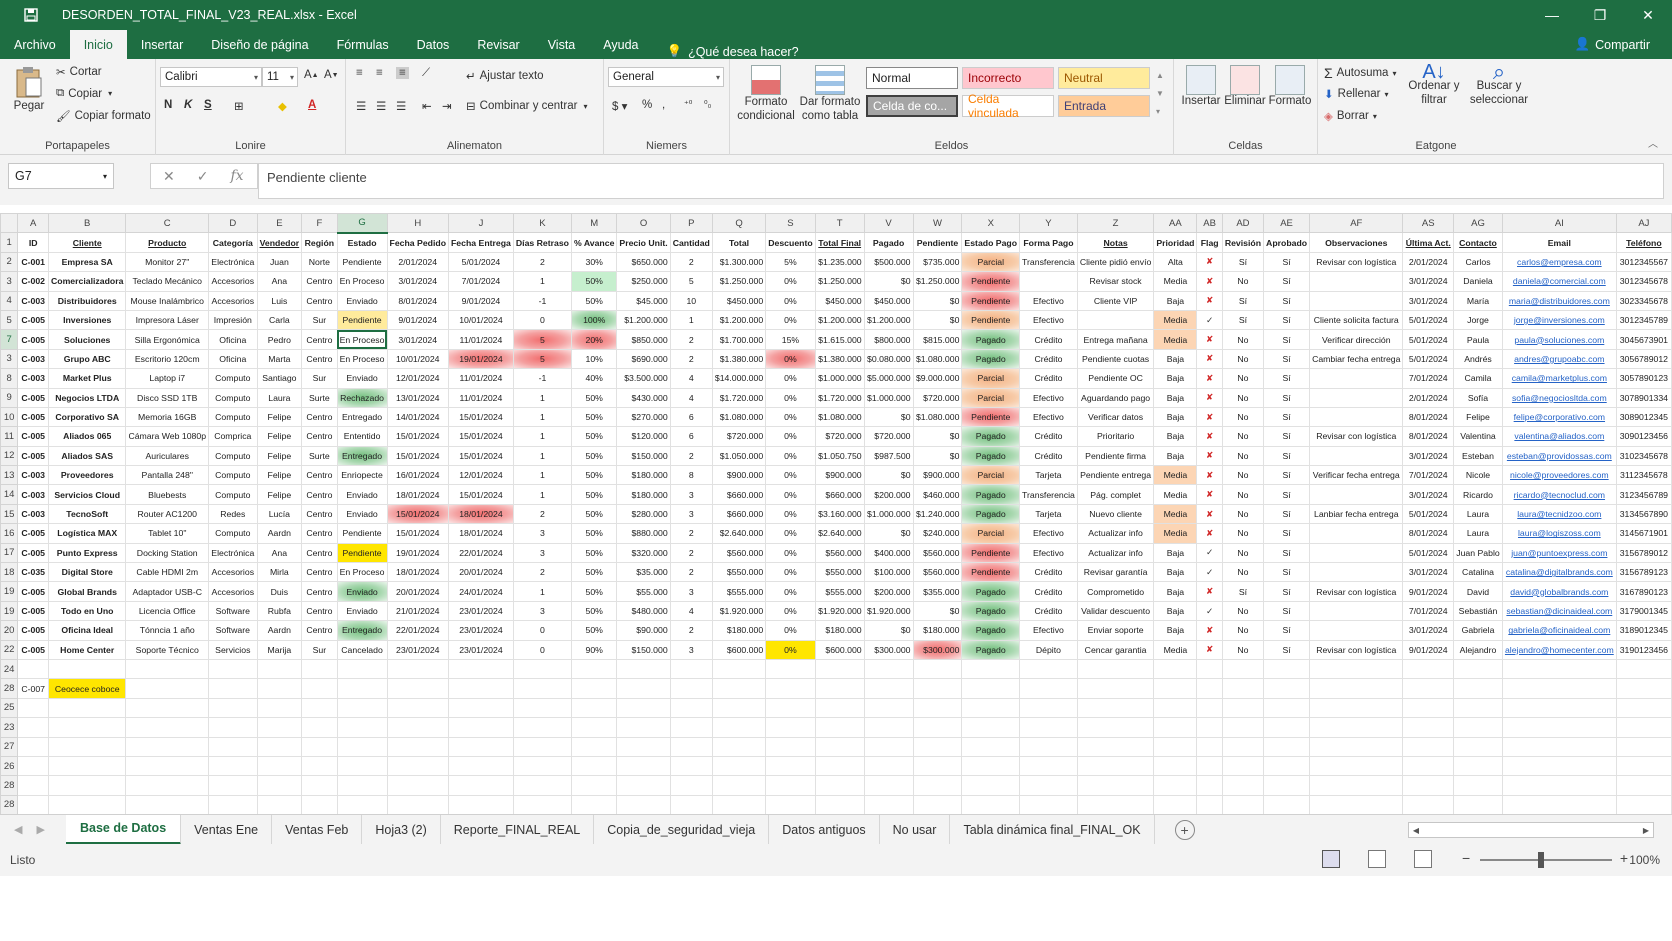 Image resolution: width=1672 pixels, height=941 pixels. What do you see at coordinates (739, 456) in the screenshot?
I see `table-cell: $1.050.000` at bounding box center [739, 456].